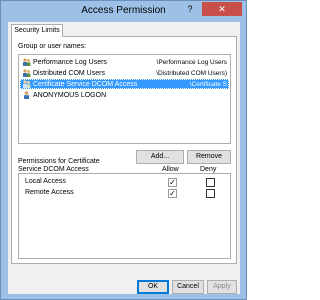 This screenshot has width=320, height=300. Describe the element at coordinates (210, 182) in the screenshot. I see `local-access-deny-checkbox` at that location.